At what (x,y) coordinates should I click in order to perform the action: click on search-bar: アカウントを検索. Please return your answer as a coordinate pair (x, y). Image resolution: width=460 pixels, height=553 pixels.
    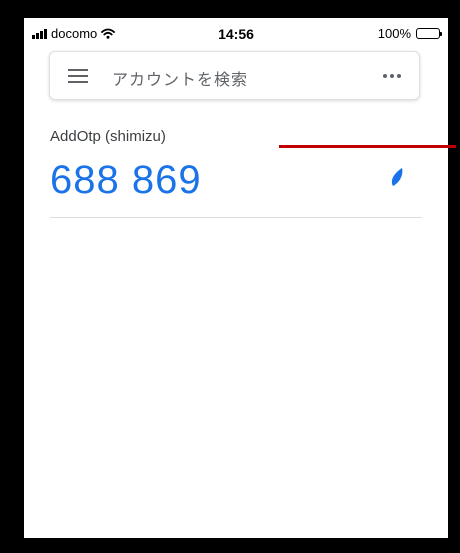
    Looking at the image, I should click on (234, 75).